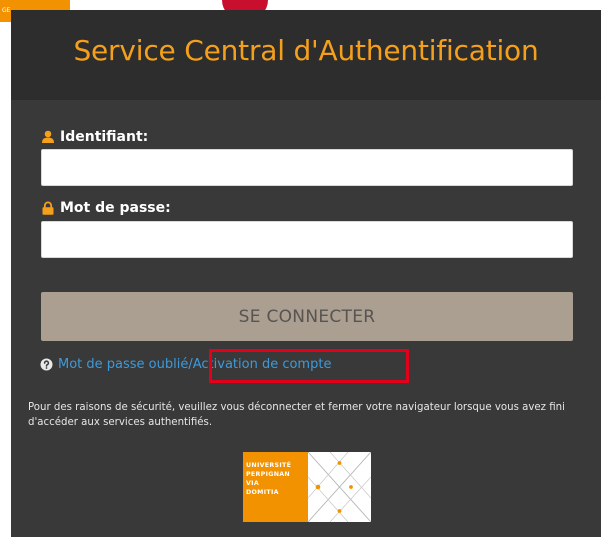 This screenshot has height=537, width=601. Describe the element at coordinates (46, 364) in the screenshot. I see `question-circle-icon` at that location.